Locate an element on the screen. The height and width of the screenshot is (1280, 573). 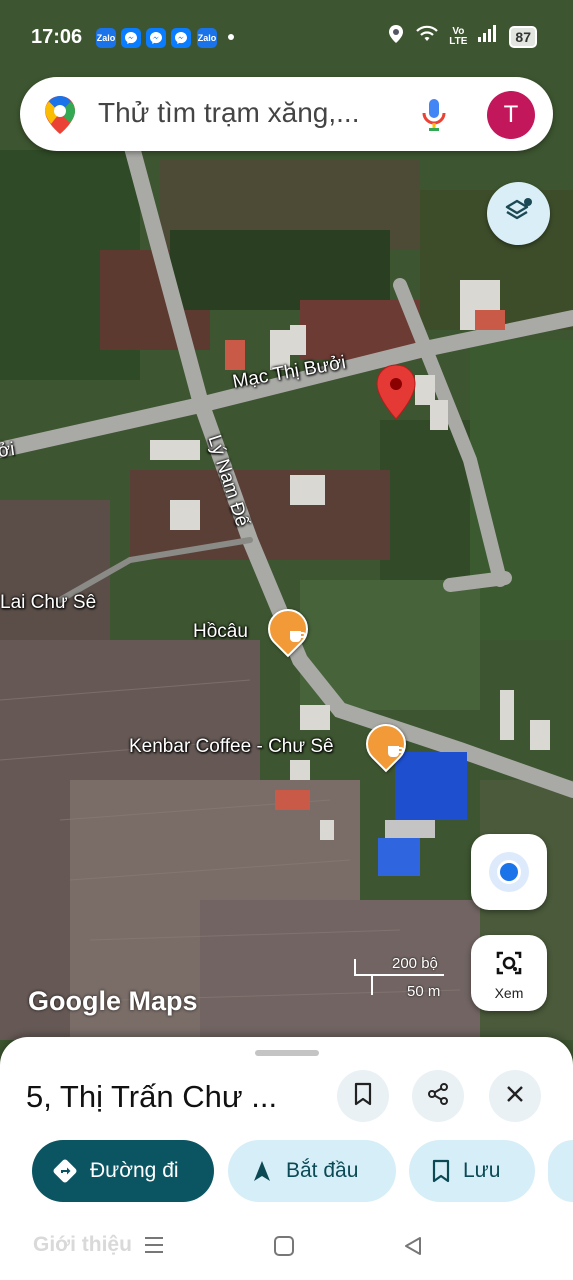
more-chip-button is located at coordinates (560, 1171).